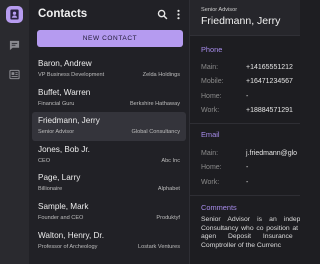 The image size is (320, 264). What do you see at coordinates (69, 121) in the screenshot?
I see `contact-name: Friedmann, Jerry` at bounding box center [69, 121].